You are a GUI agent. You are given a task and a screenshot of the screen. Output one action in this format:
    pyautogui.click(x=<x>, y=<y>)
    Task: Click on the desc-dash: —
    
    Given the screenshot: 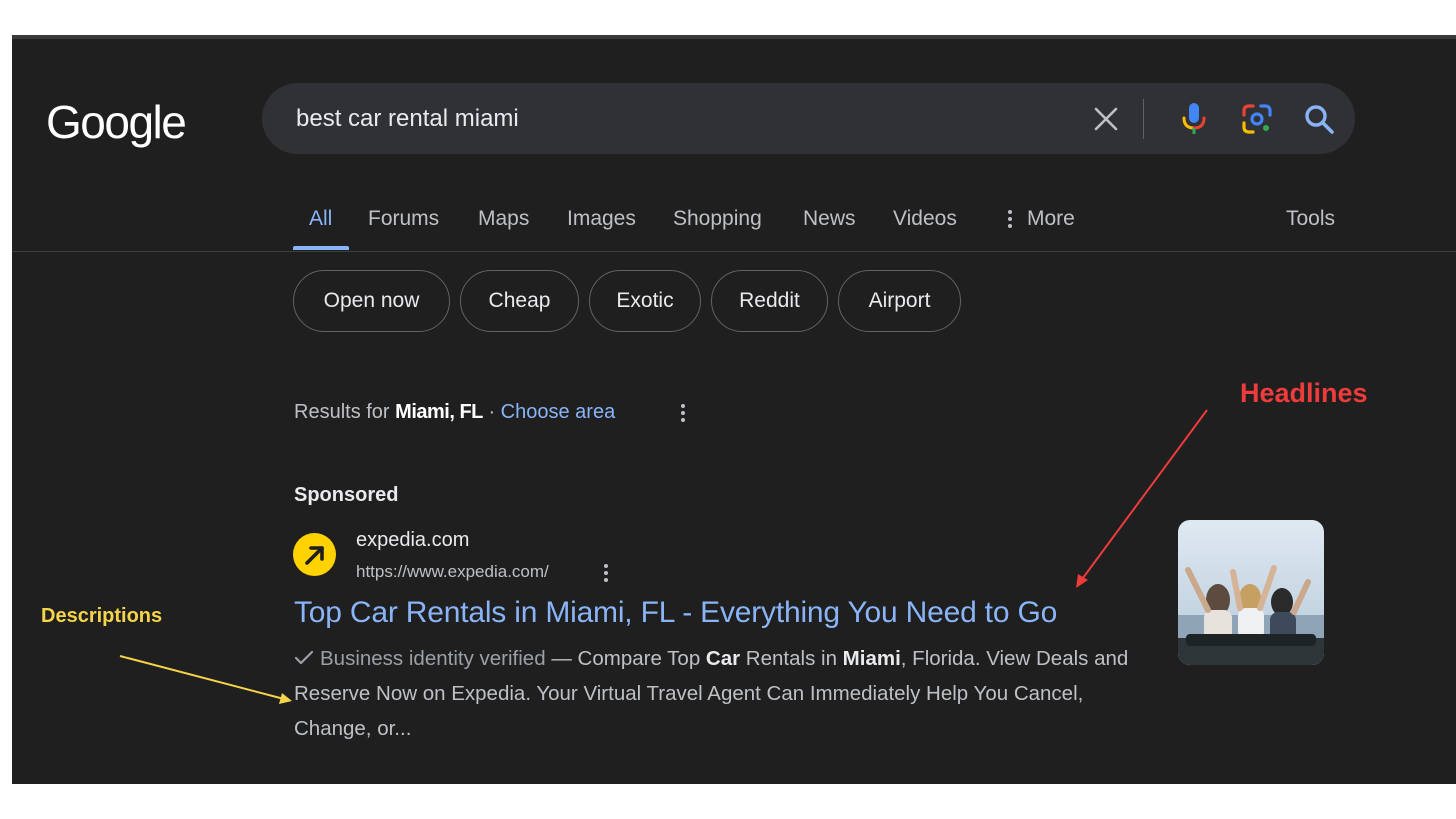 What is the action you would take?
    pyautogui.click(x=561, y=658)
    